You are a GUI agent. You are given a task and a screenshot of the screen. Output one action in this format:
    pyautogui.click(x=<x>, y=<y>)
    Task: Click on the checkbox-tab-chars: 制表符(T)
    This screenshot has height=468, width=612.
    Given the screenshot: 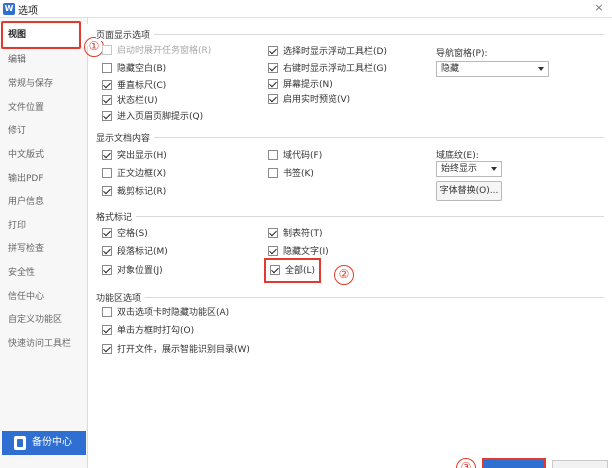 What is the action you would take?
    pyautogui.click(x=295, y=234)
    